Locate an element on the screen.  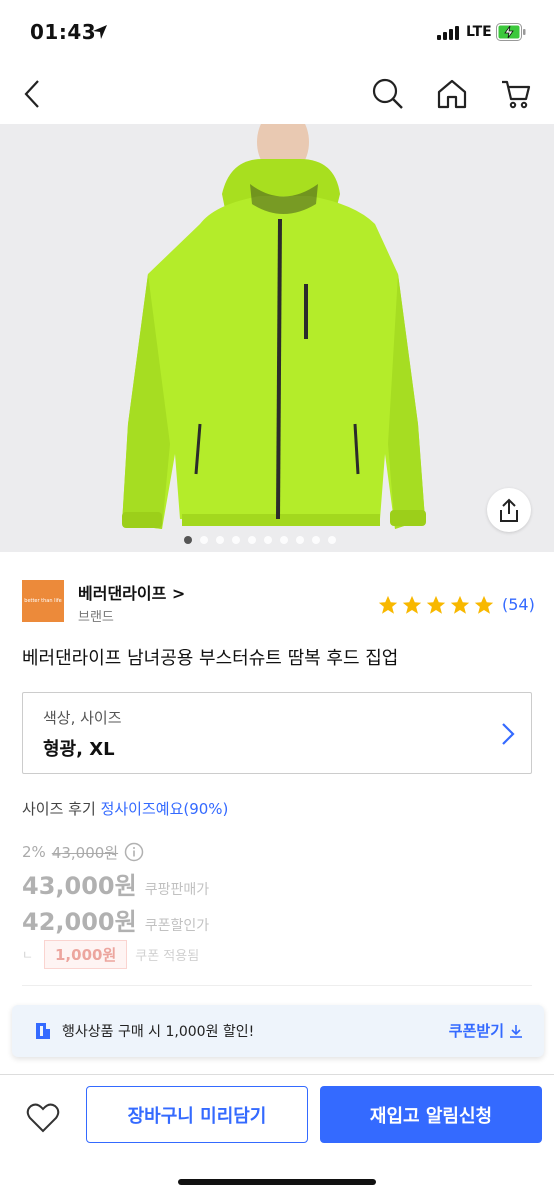
download-icon is located at coordinates (516, 1031).